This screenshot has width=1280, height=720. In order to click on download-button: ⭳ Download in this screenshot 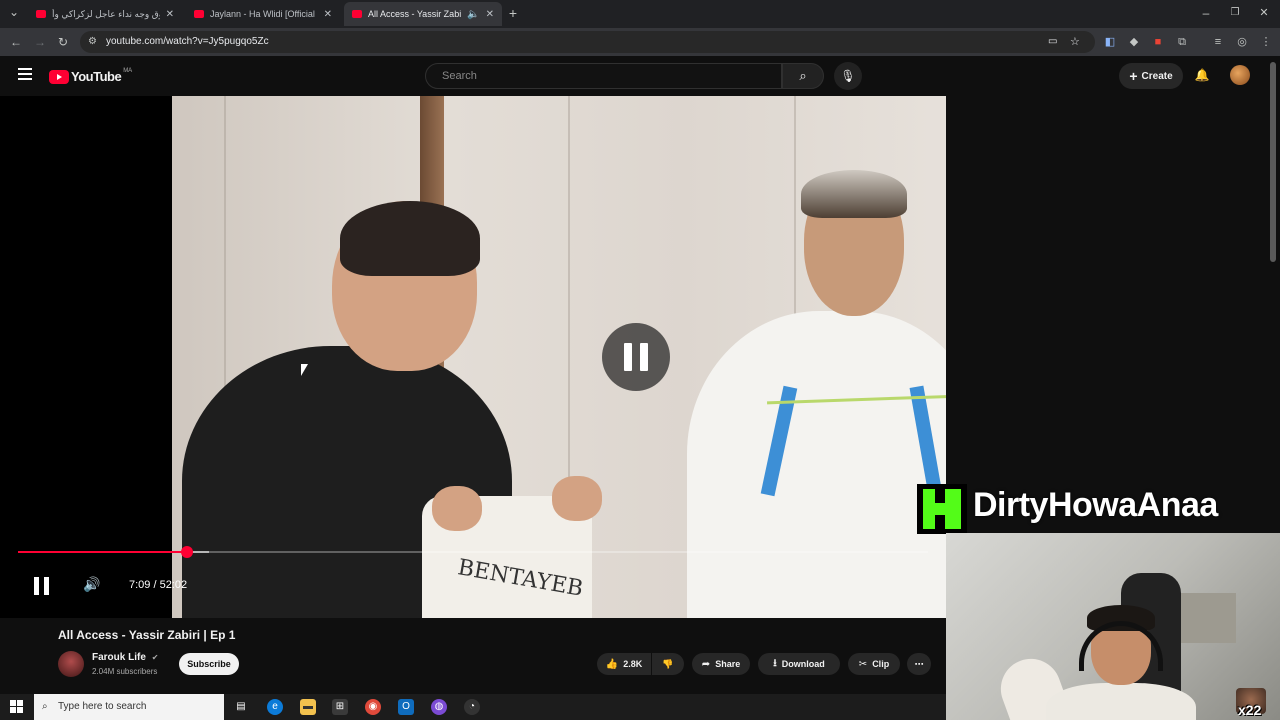, I will do `click(799, 664)`.